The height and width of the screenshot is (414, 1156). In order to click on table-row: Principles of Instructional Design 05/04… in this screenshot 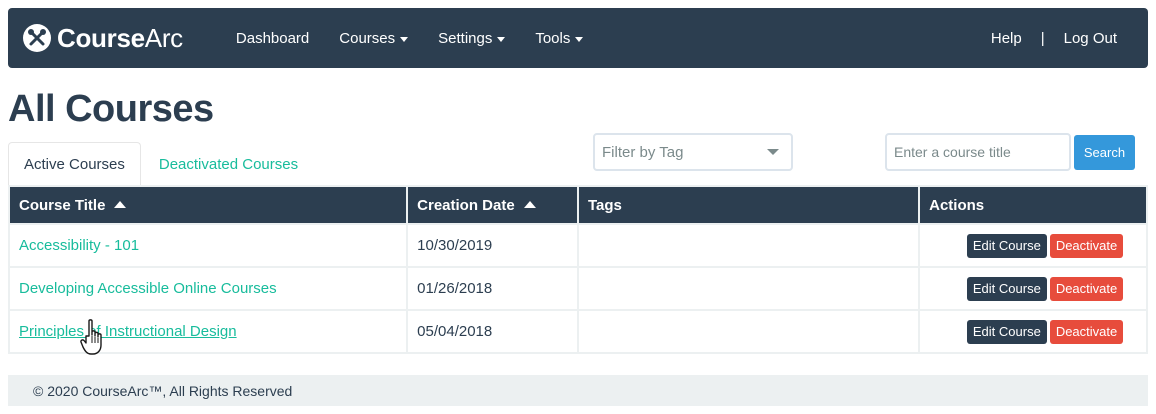, I will do `click(577, 331)`.